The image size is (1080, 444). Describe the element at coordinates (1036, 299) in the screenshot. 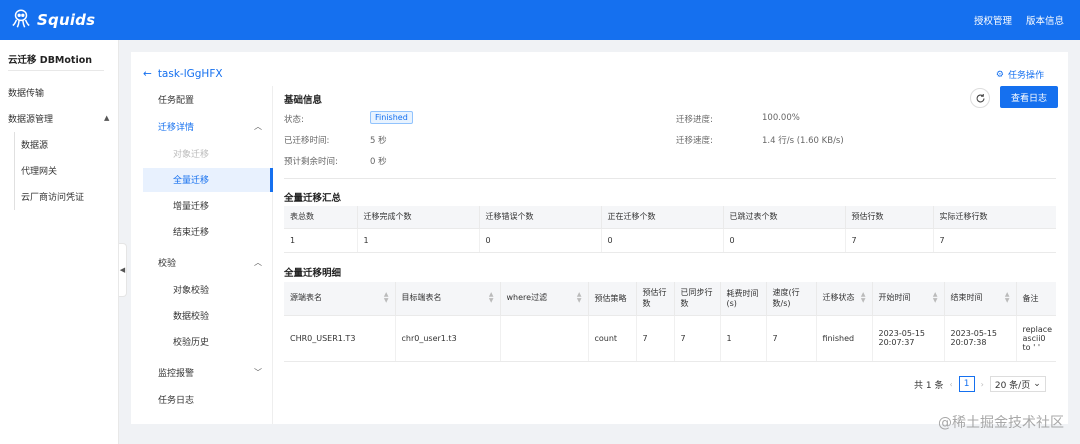

I see `detail-header: 备注` at that location.